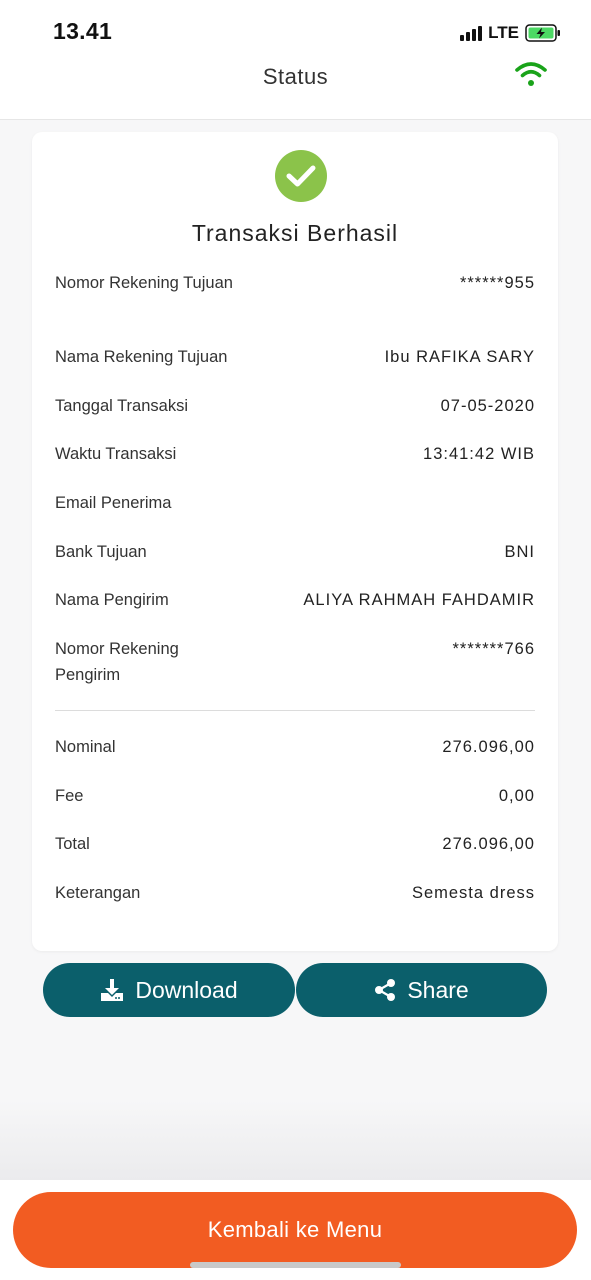 The width and height of the screenshot is (591, 1280). What do you see at coordinates (473, 893) in the screenshot?
I see `row-value: Semesta dress` at bounding box center [473, 893].